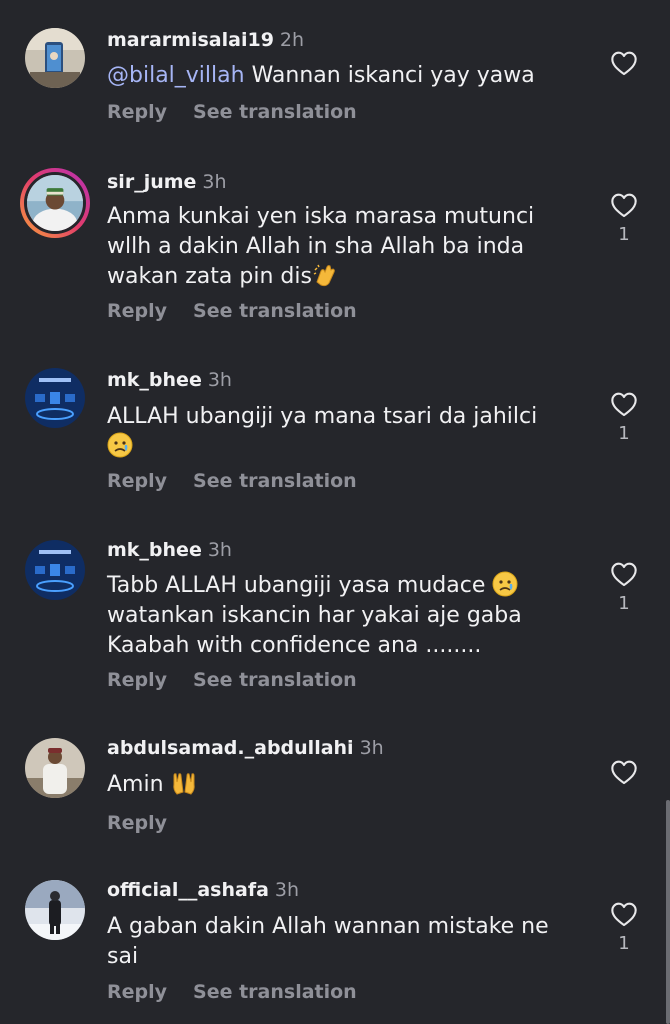  What do you see at coordinates (342, 432) in the screenshot?
I see `comment-text: ALLAH ubangiji ya mana tsari da jahilci` at bounding box center [342, 432].